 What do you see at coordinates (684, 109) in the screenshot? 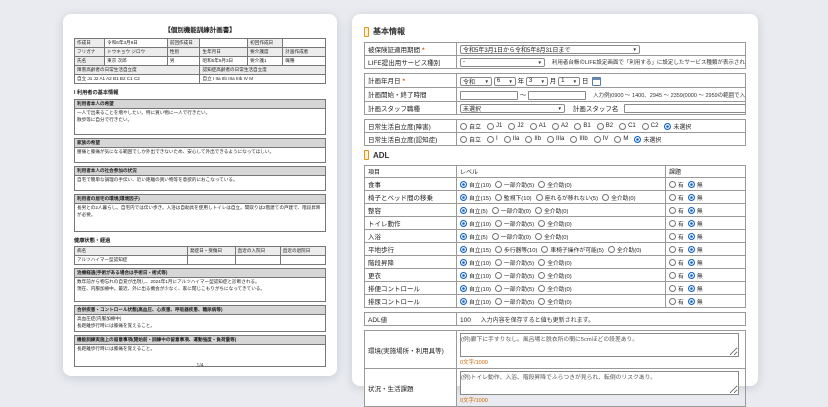
I see `staff-name-input` at bounding box center [684, 109].